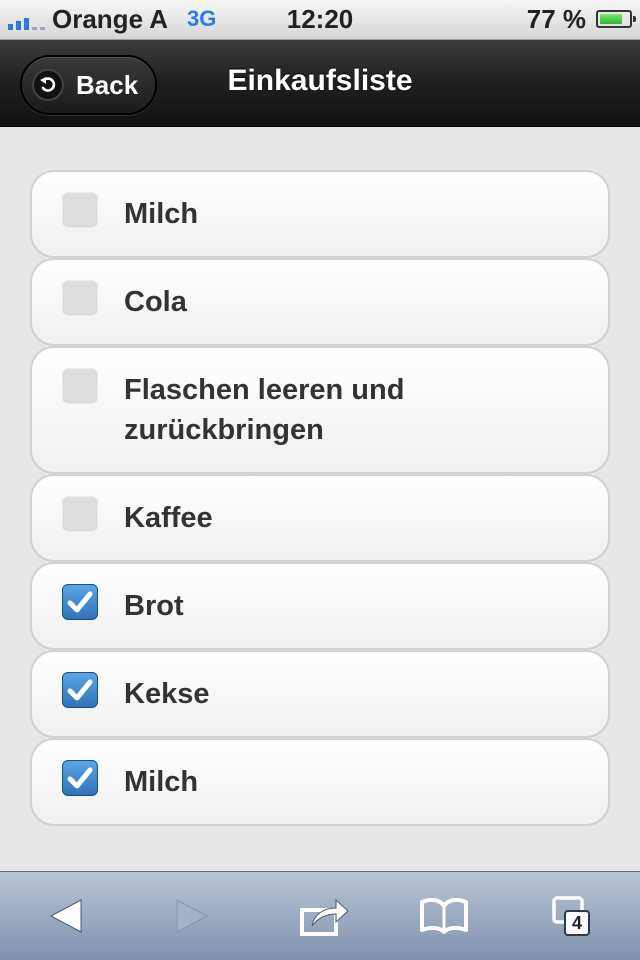 The height and width of the screenshot is (960, 640). What do you see at coordinates (577, 923) in the screenshot?
I see `tabs-count-badge: 4` at bounding box center [577, 923].